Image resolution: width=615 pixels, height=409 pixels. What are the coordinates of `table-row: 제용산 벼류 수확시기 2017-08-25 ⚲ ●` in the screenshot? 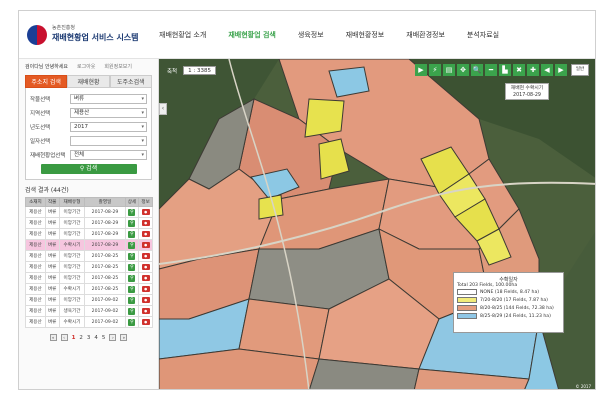 It's located at (89, 289).